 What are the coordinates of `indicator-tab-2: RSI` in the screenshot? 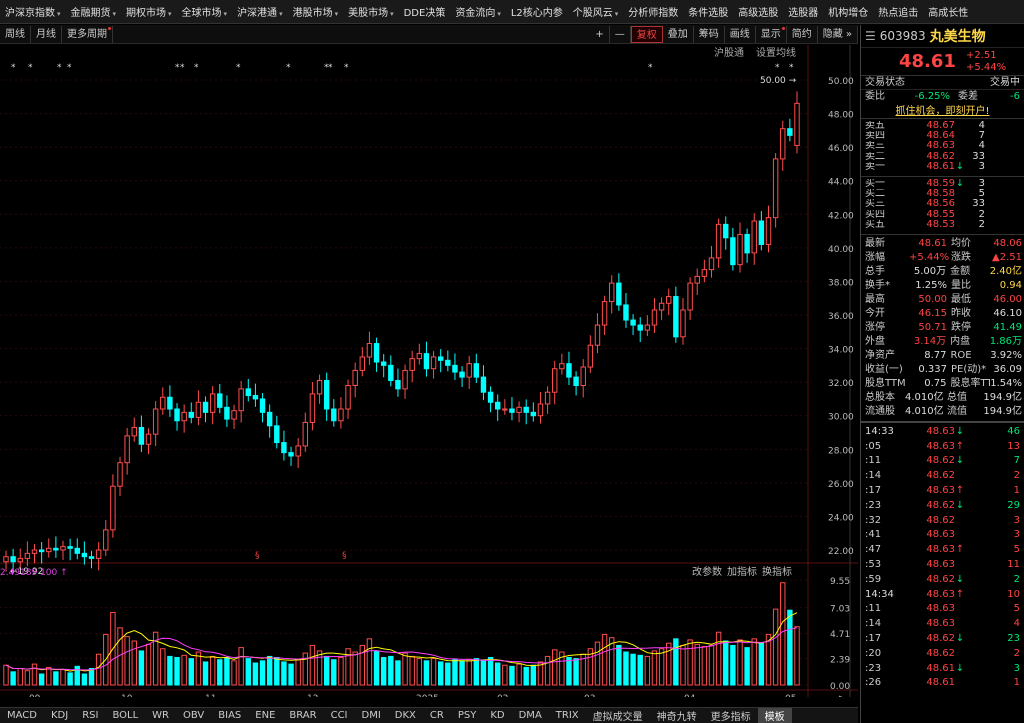 It's located at (90, 715).